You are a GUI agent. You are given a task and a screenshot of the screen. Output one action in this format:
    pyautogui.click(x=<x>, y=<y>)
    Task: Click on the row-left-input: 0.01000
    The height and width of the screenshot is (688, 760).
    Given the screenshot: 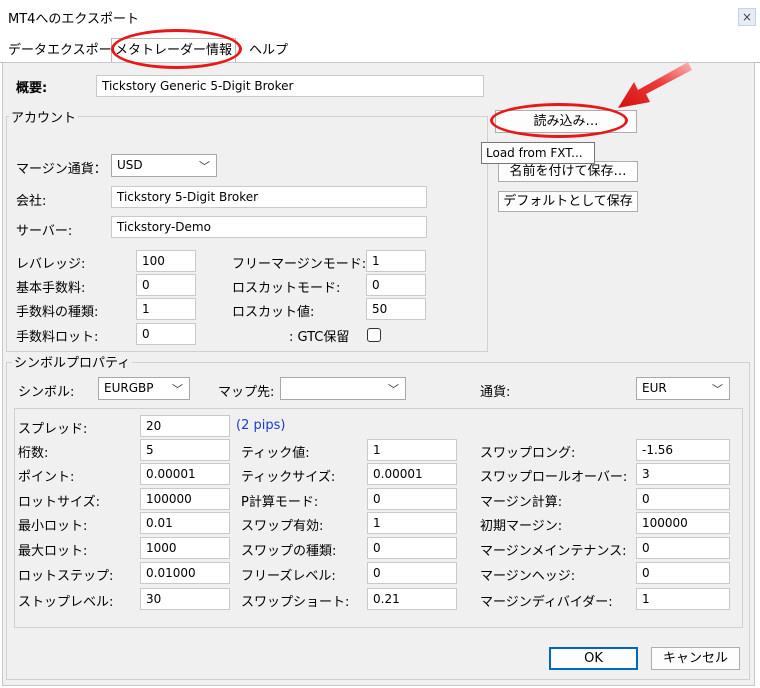 What is the action you would take?
    pyautogui.click(x=185, y=573)
    